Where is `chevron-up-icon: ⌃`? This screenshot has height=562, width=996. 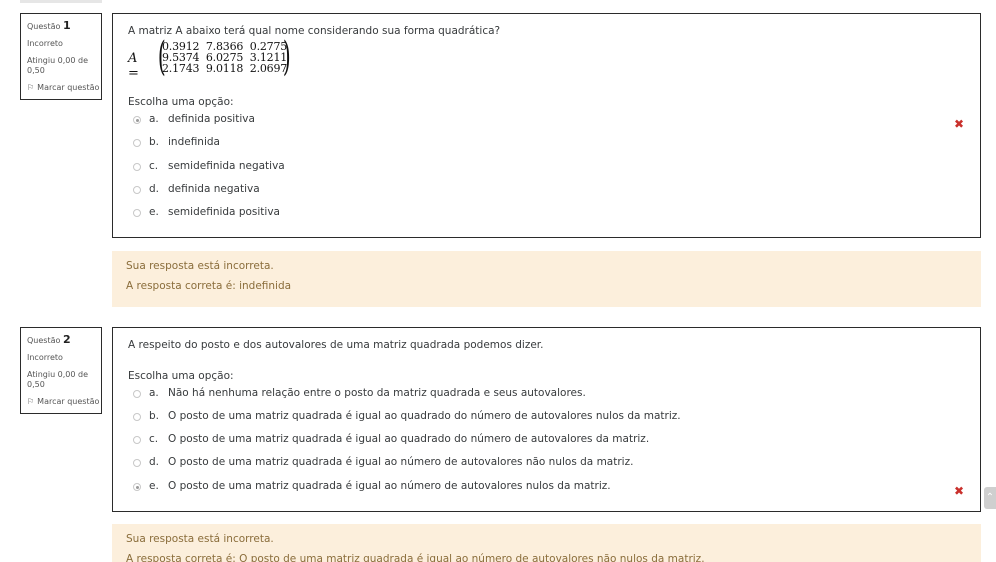
chevron-up-icon: ⌃ is located at coordinates (990, 497).